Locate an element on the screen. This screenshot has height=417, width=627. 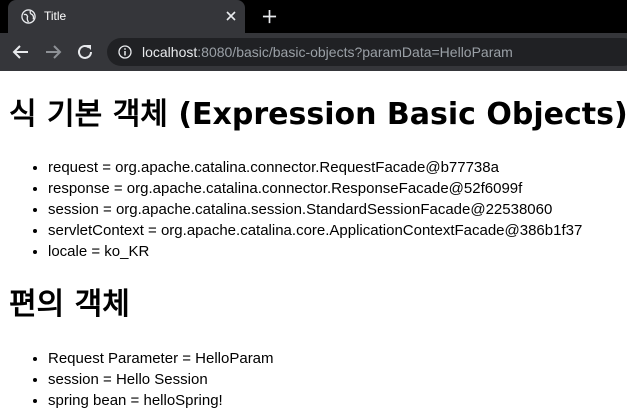
reload-icon is located at coordinates (85, 52).